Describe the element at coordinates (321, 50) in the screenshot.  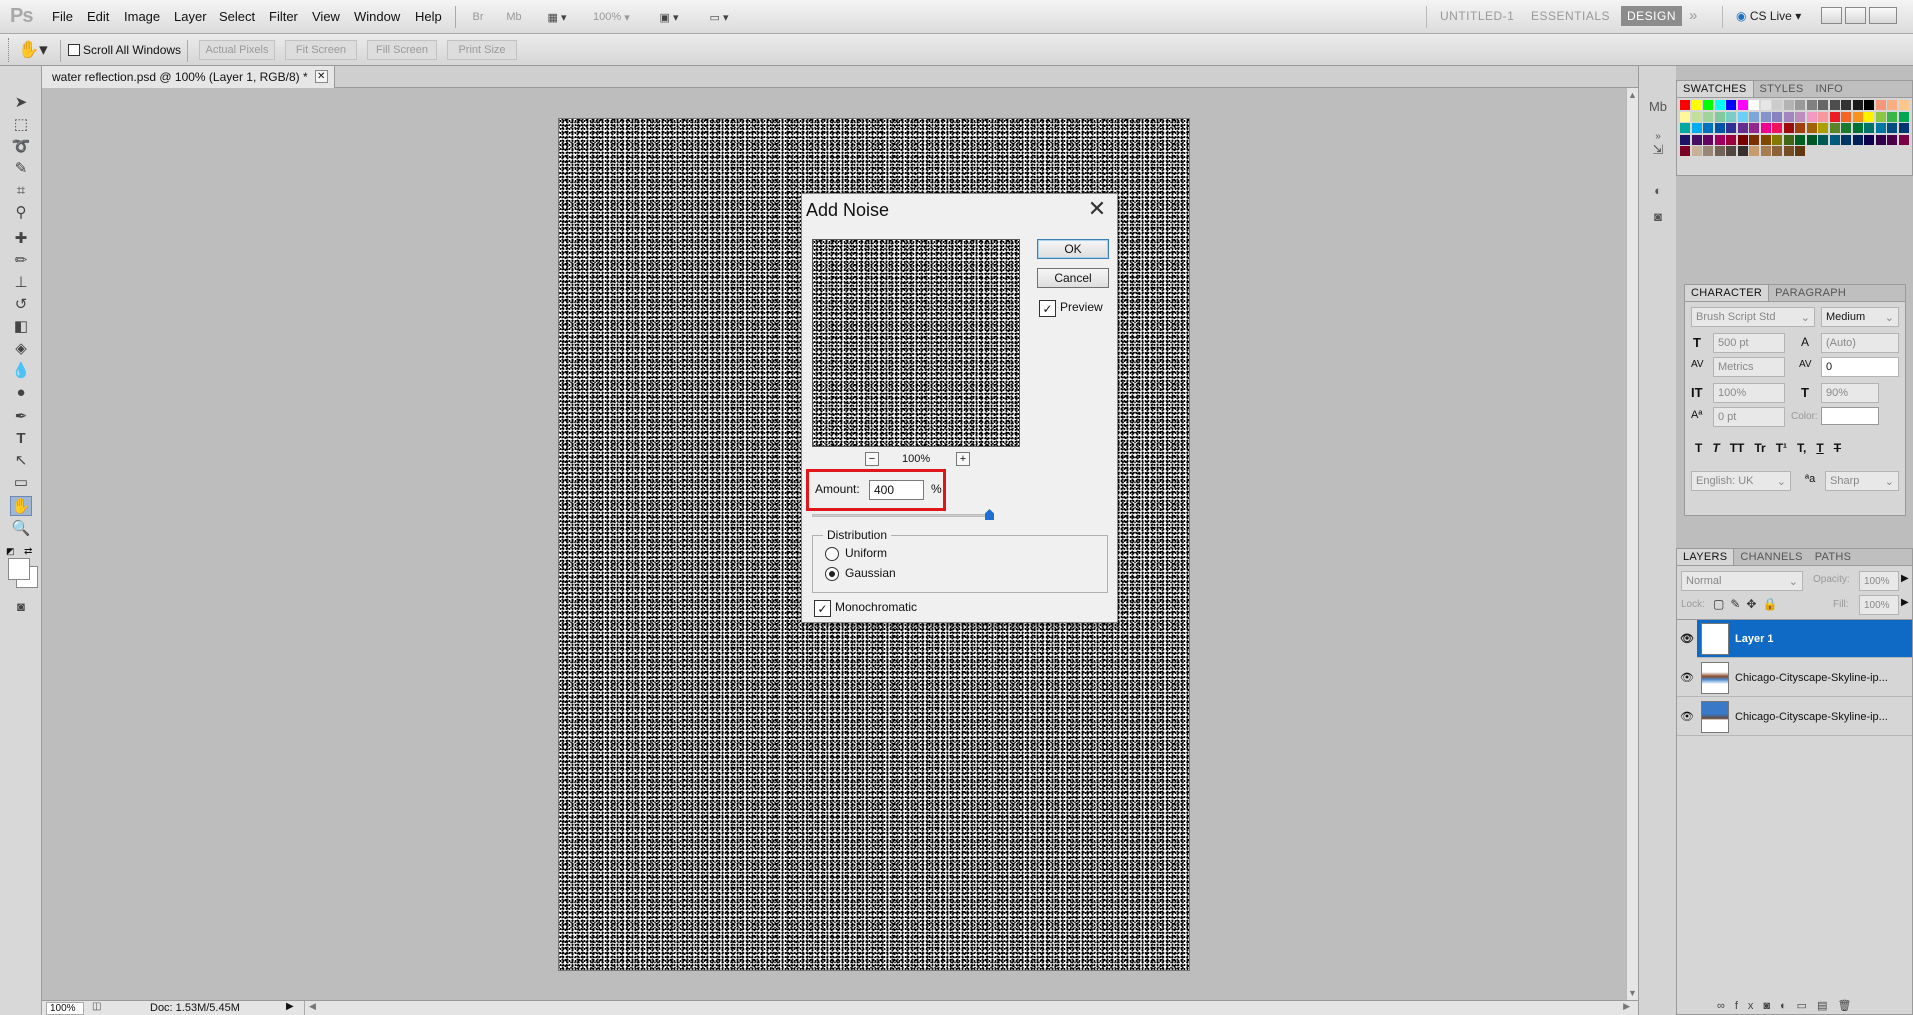
I see `fit-screen-button: Fit Screen` at that location.